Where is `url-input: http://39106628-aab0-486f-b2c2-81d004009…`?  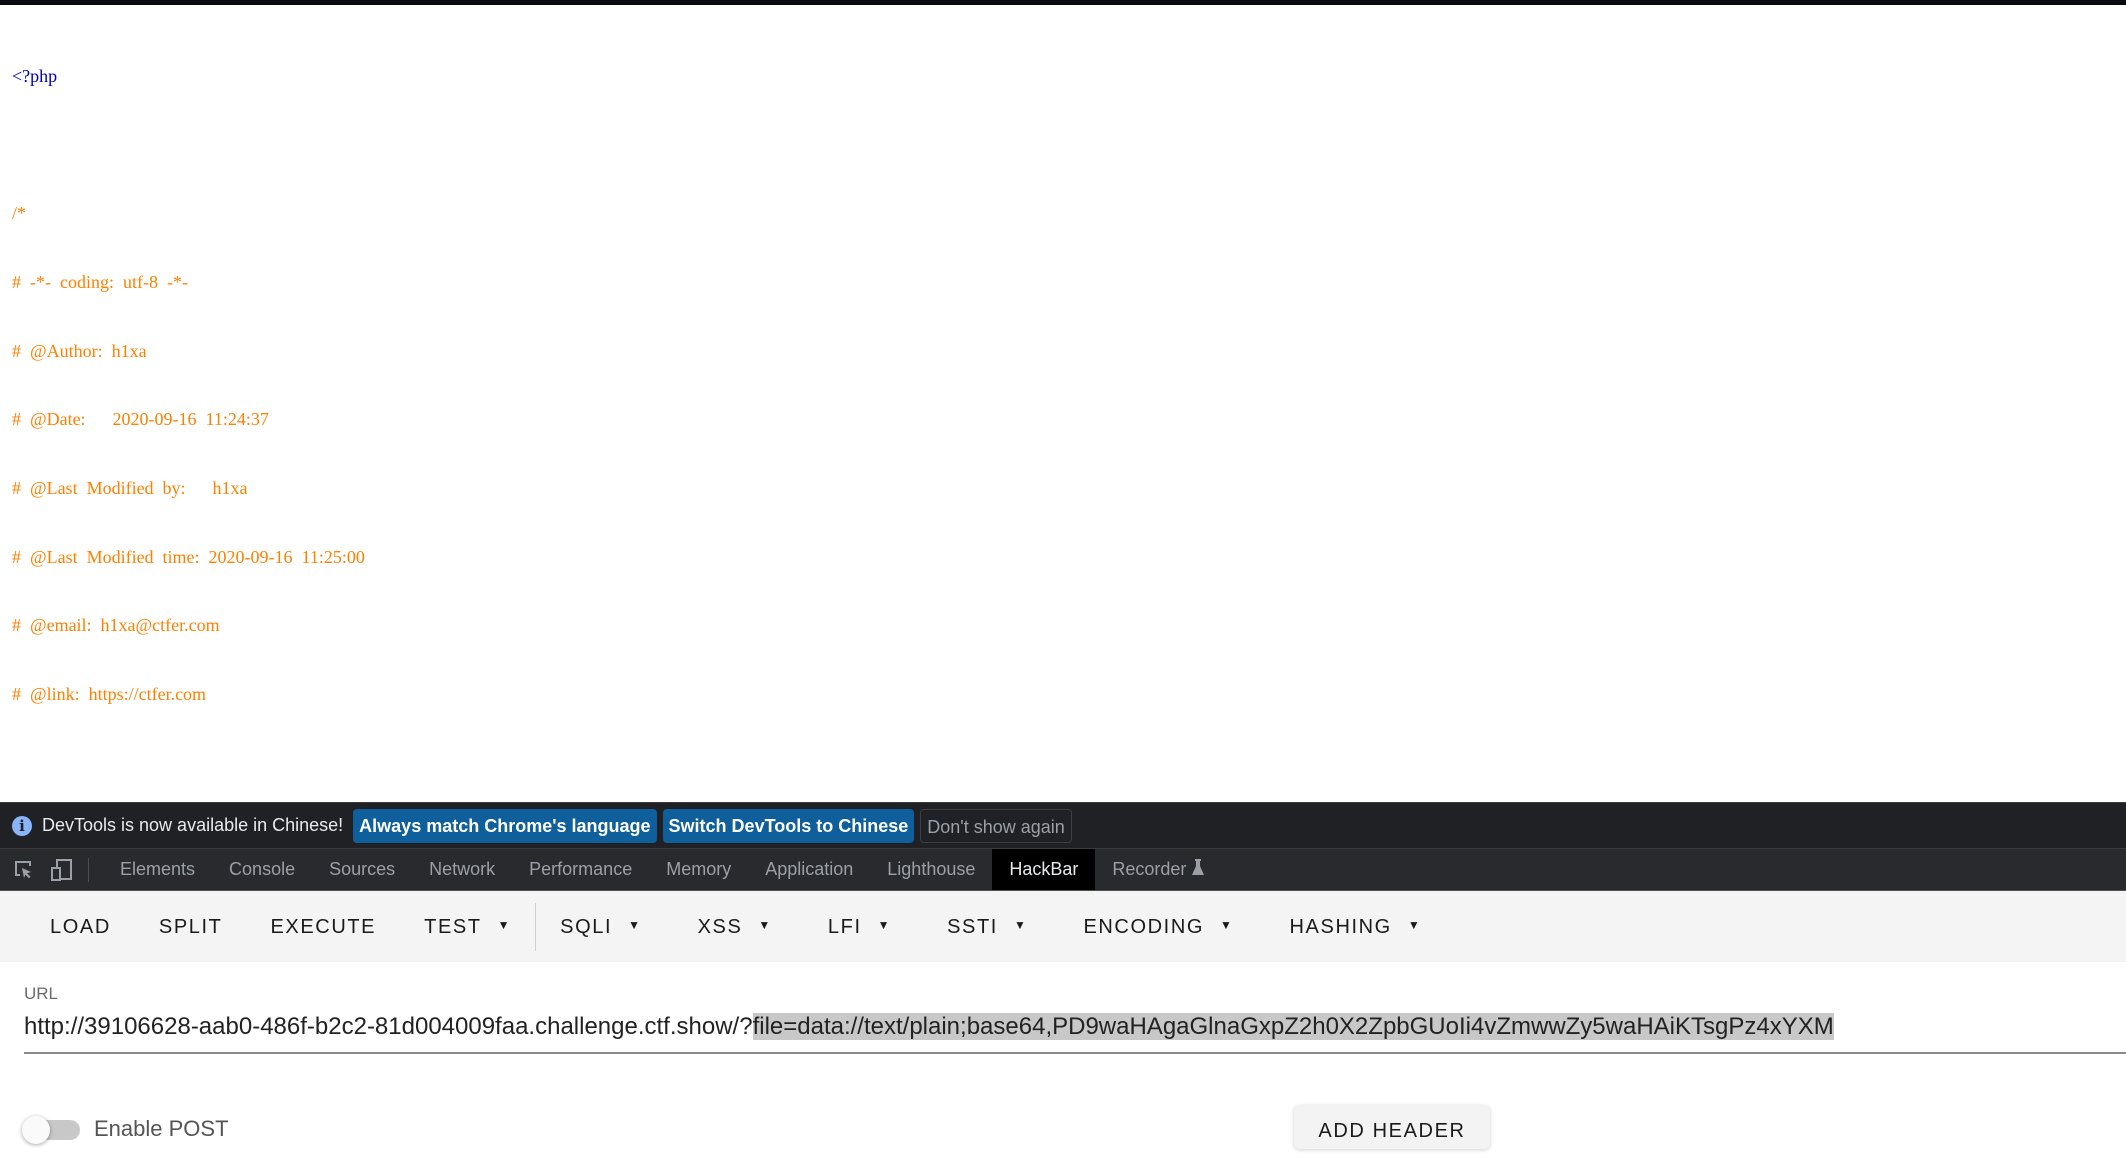 url-input: http://39106628-aab0-486f-b2c2-81d004009… is located at coordinates (1075, 1031).